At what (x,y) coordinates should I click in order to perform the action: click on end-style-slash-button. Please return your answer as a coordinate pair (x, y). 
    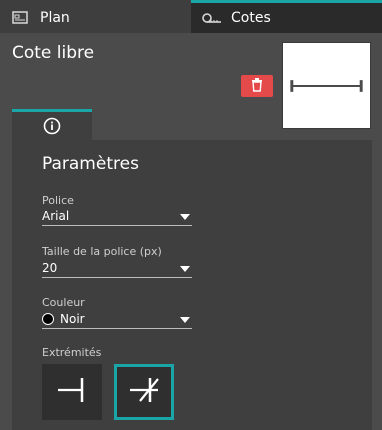
    Looking at the image, I should click on (144, 392).